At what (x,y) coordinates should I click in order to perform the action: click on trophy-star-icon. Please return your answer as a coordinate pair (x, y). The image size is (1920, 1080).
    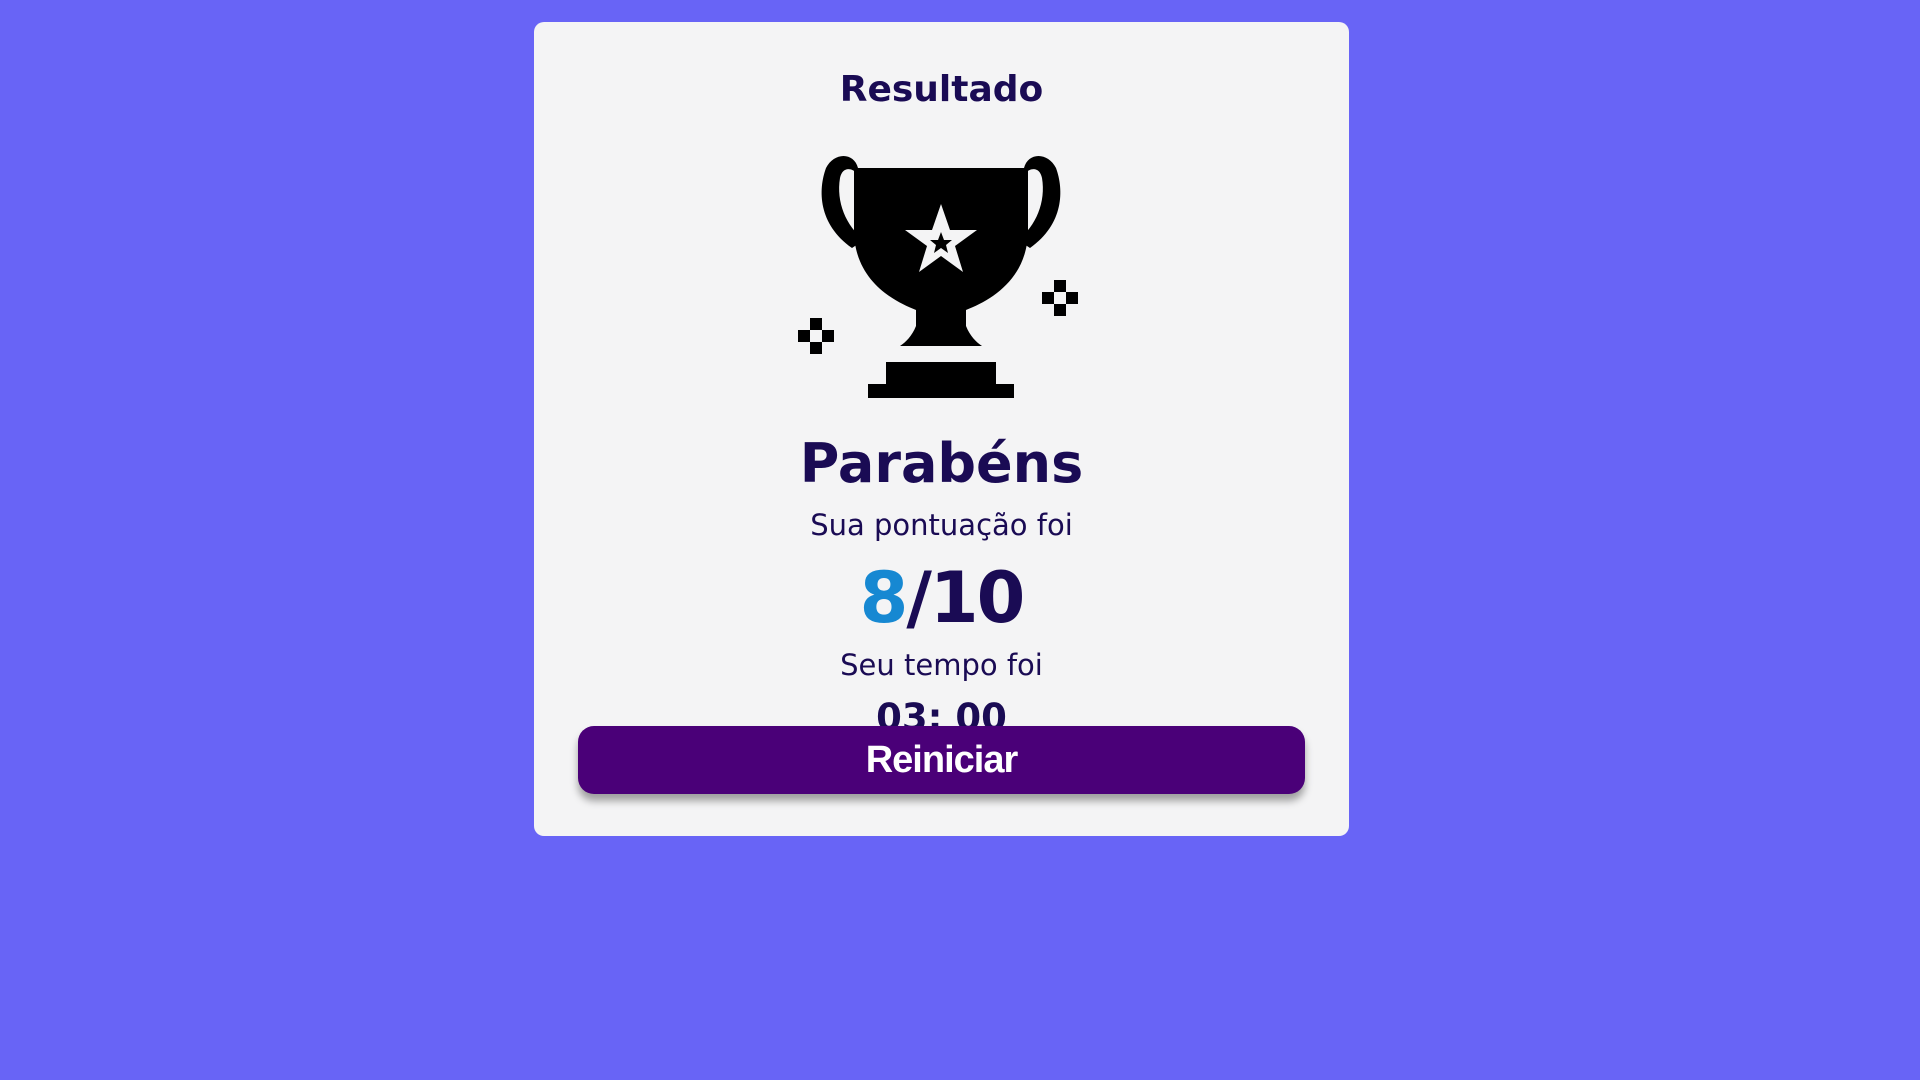
    Looking at the image, I should click on (938, 277).